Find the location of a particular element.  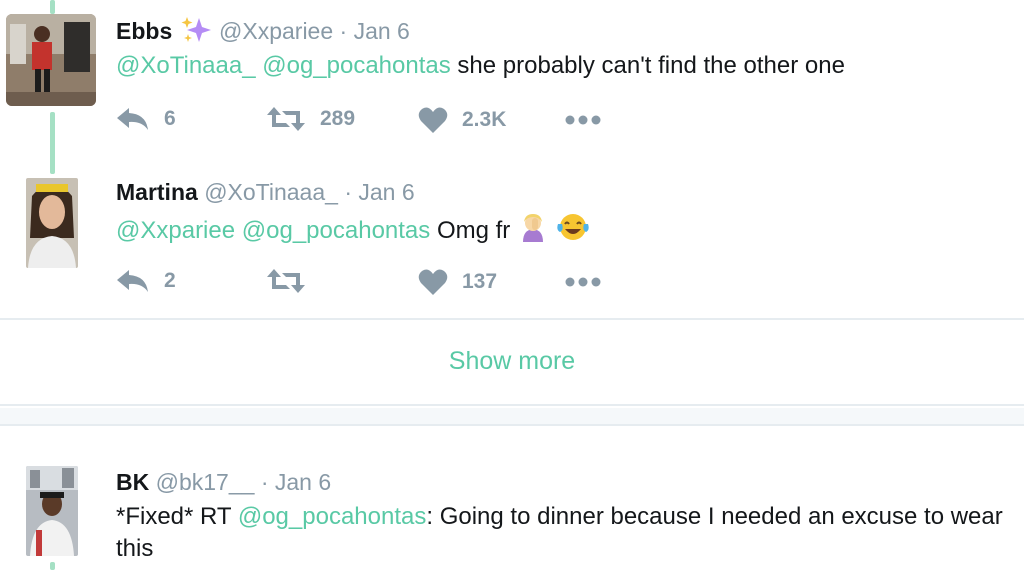

avatar-martina is located at coordinates (52, 223).